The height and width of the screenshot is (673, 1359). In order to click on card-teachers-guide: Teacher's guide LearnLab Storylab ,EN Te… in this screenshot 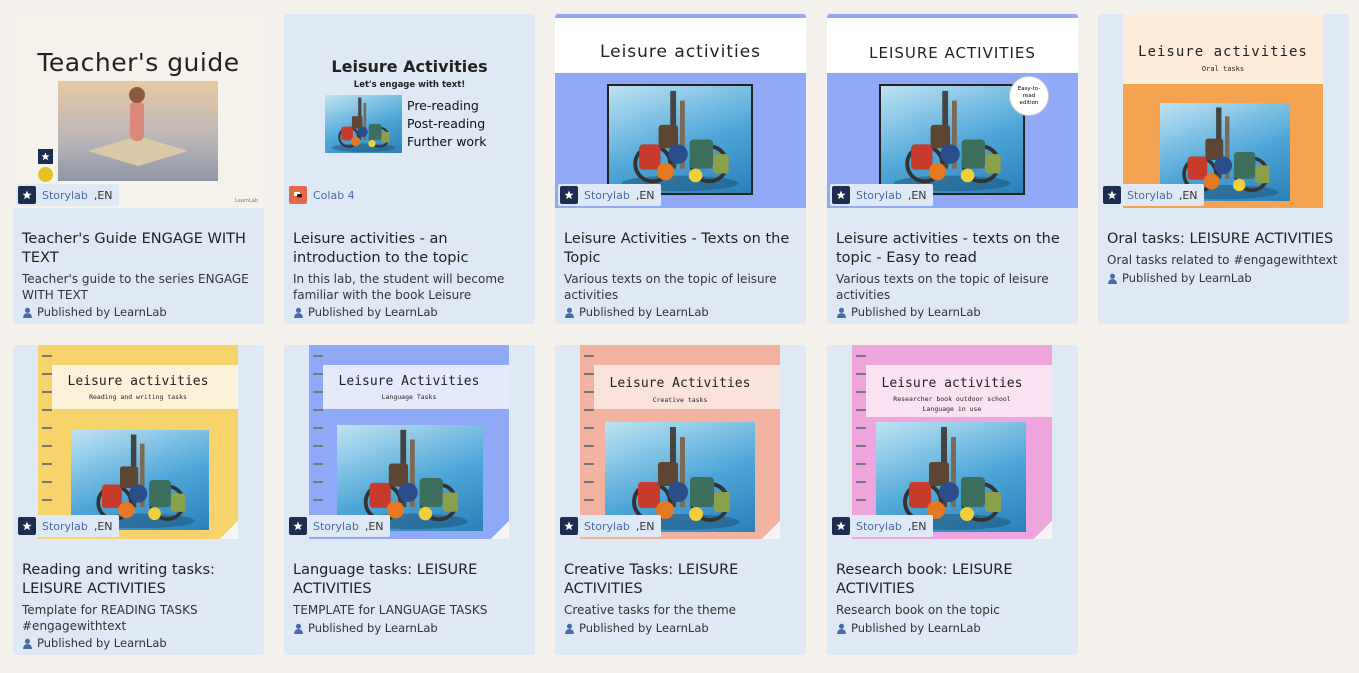, I will do `click(138, 169)`.